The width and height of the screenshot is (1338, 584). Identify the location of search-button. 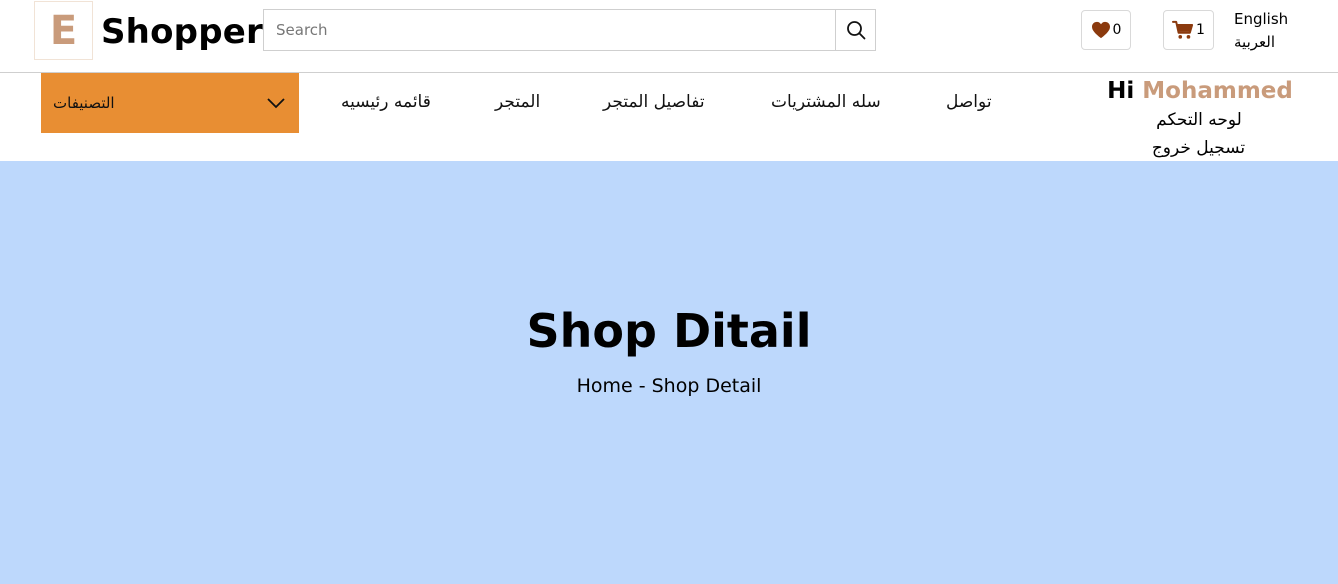
(855, 30).